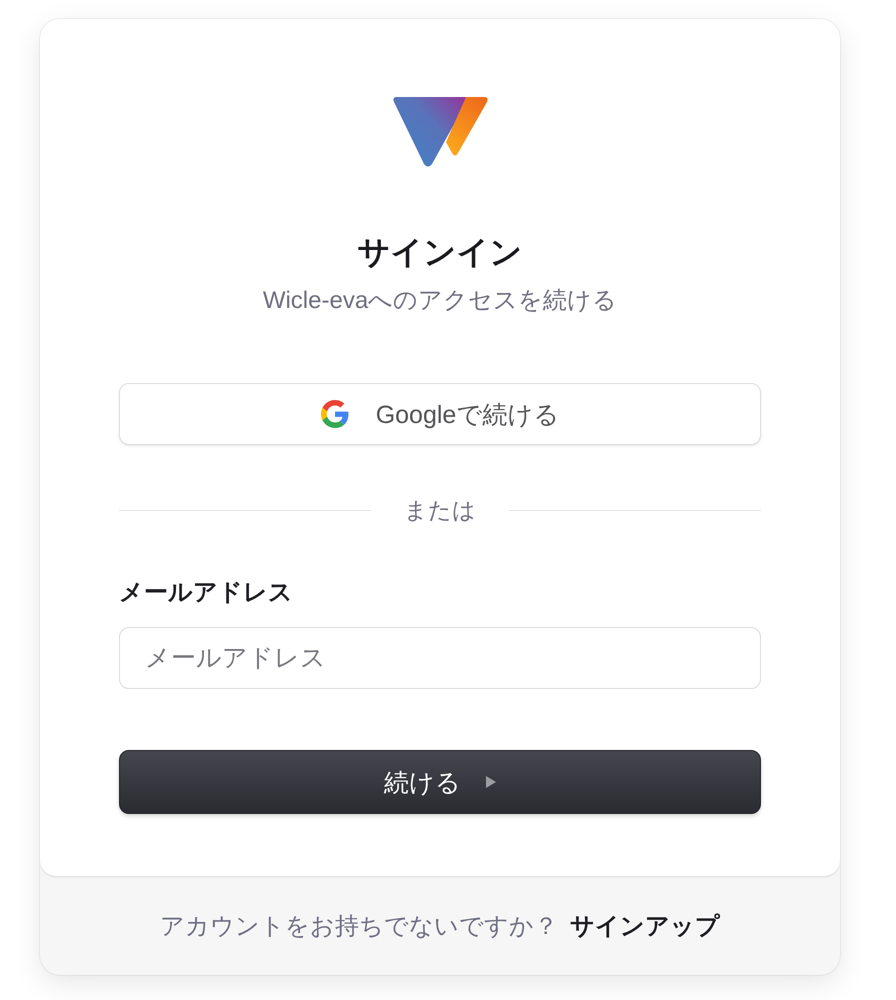  Describe the element at coordinates (645, 926) in the screenshot. I see `sign-up-link: サインアップ` at that location.